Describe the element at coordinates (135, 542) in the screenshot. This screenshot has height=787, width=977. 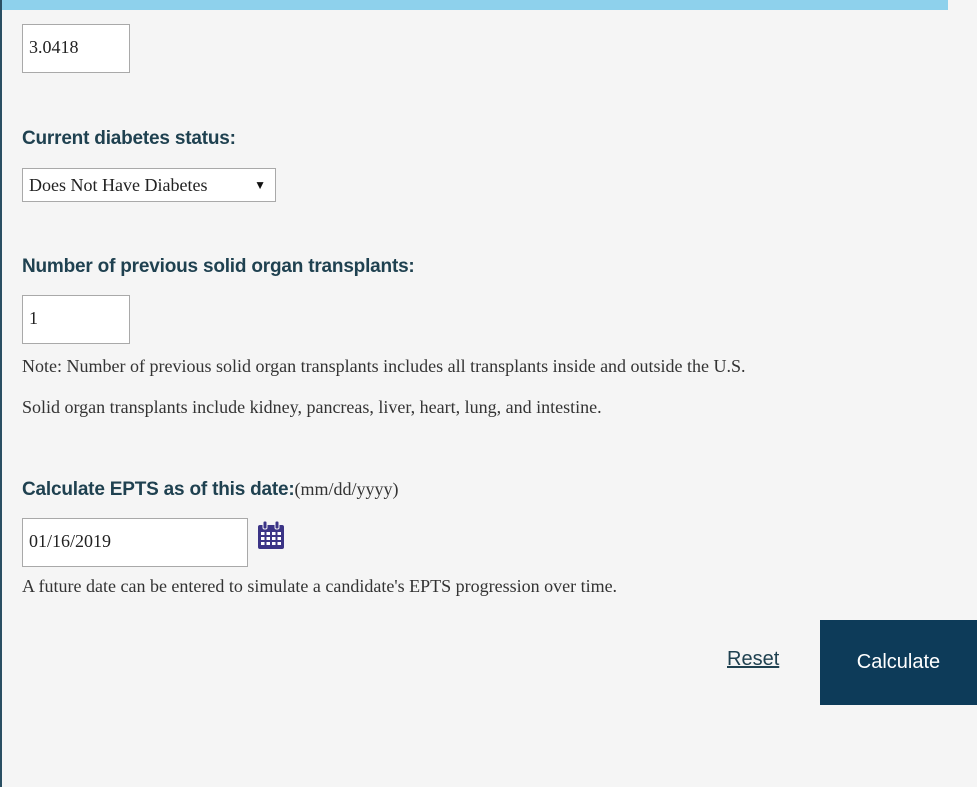
I see `epts-date-input: 01/16/2019` at that location.